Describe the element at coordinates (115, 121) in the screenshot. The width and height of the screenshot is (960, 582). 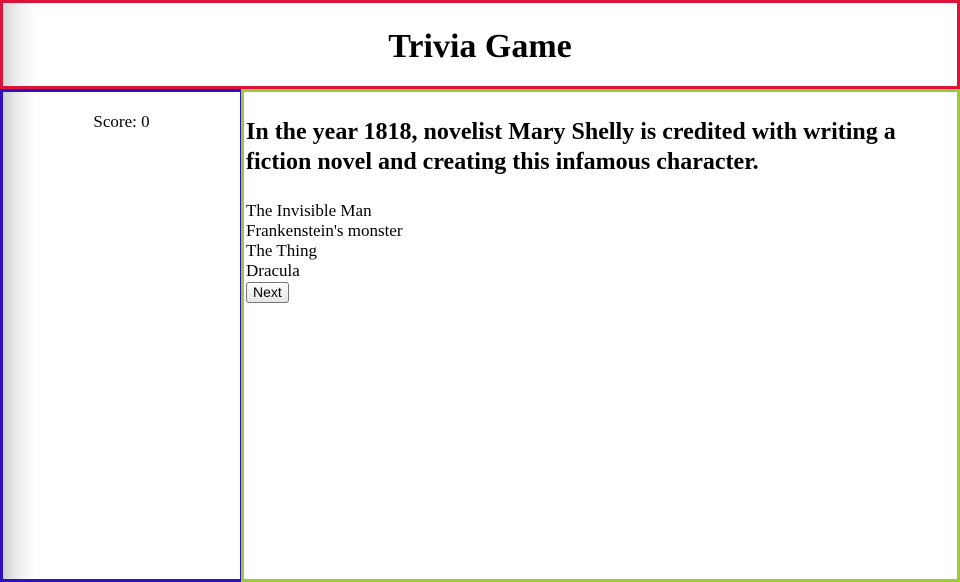
I see `score-label: Score:` at that location.